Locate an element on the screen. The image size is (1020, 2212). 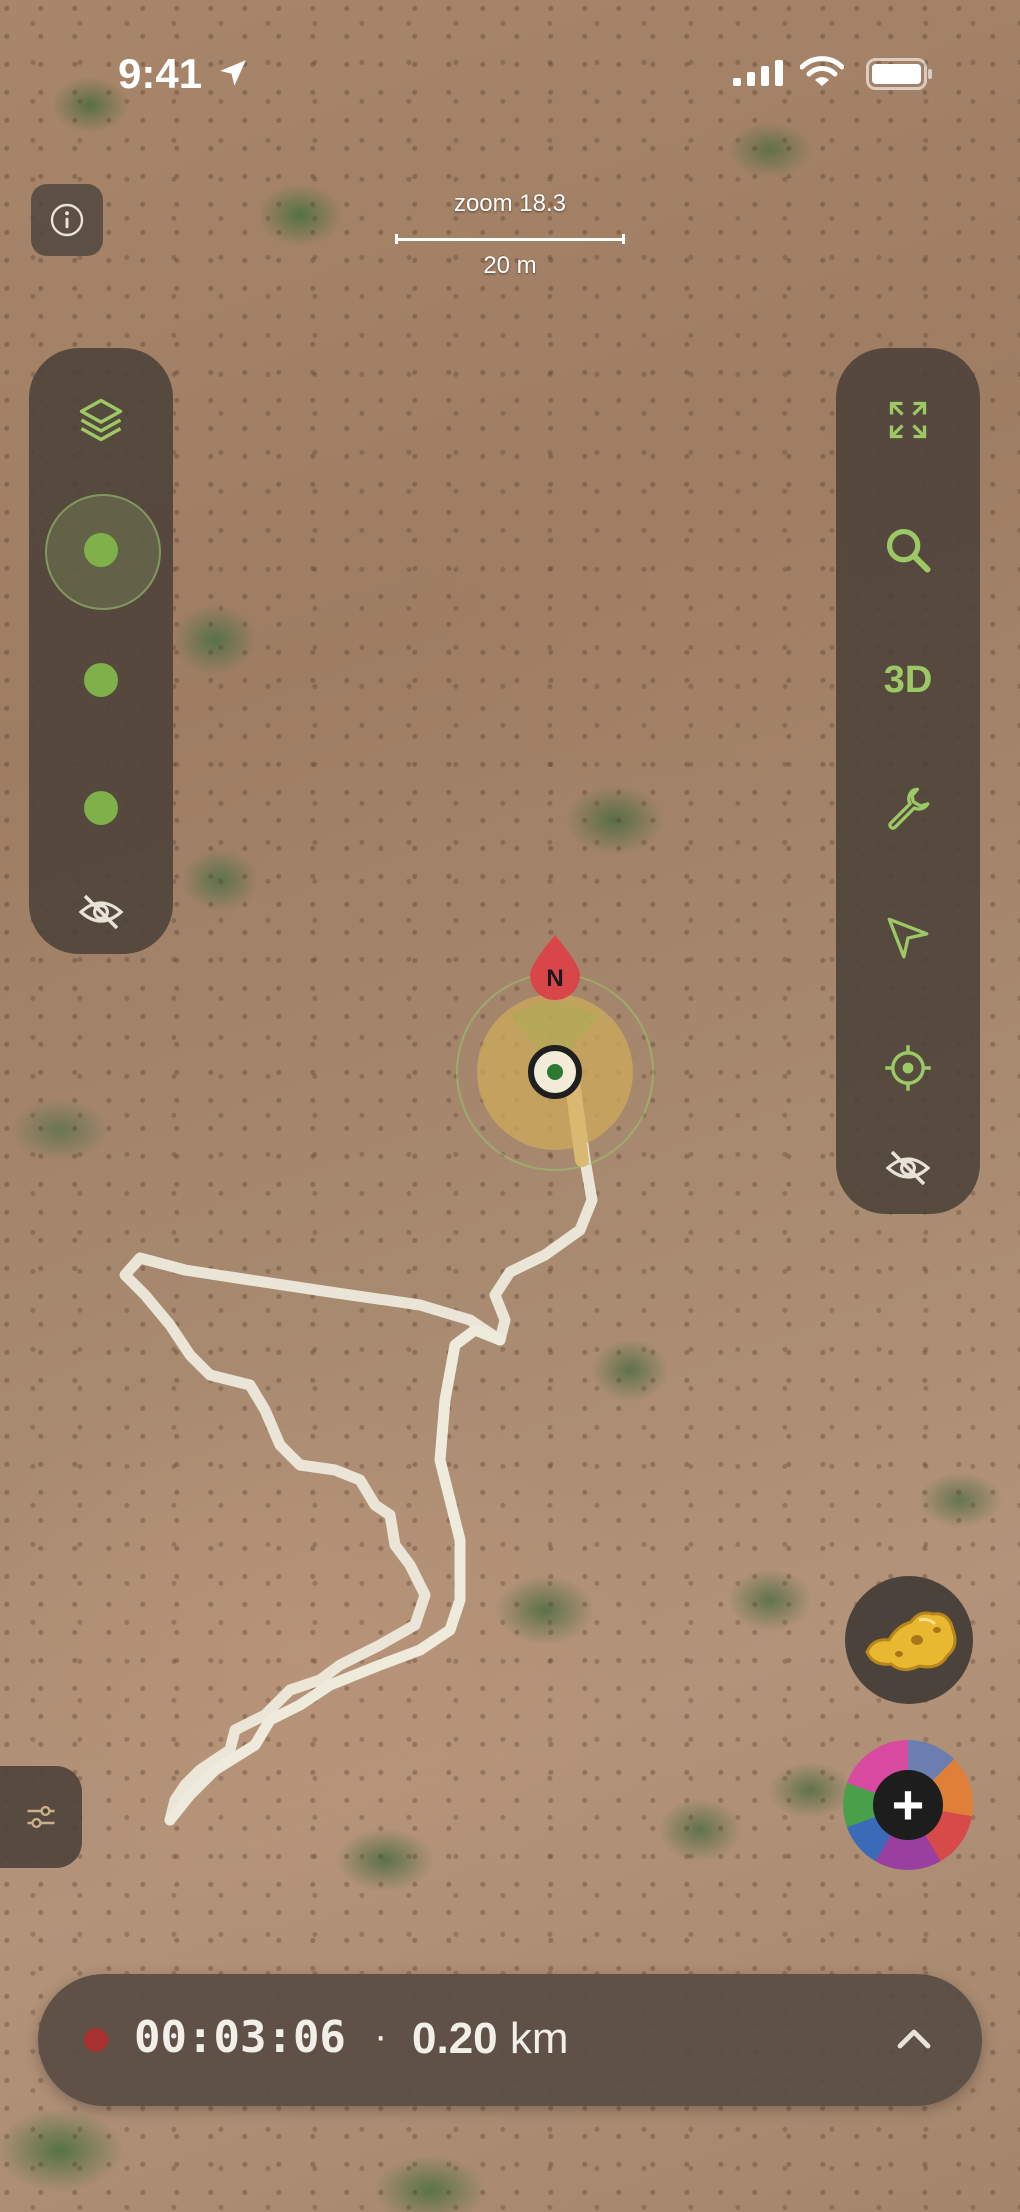
left-toolbar is located at coordinates (101, 651).